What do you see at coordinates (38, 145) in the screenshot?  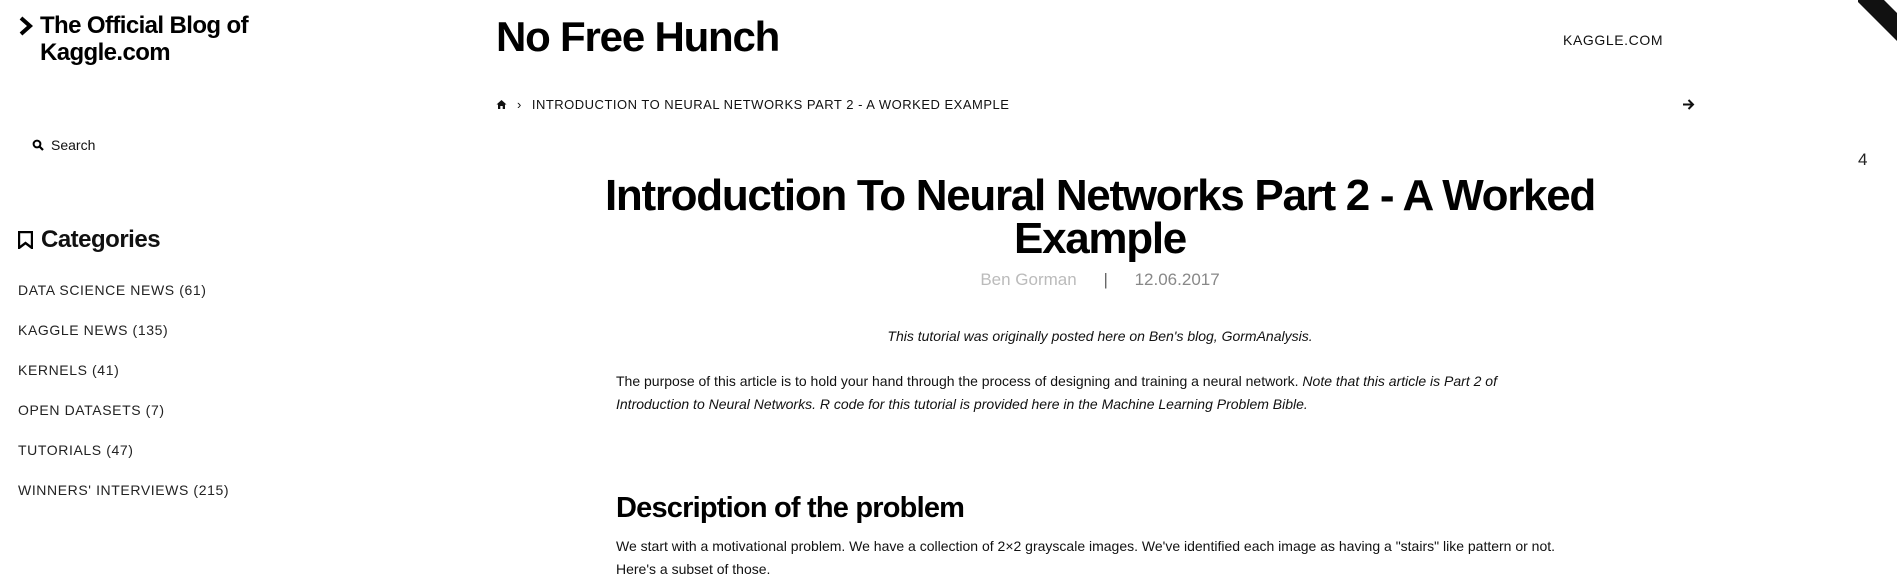 I see `search-icon` at bounding box center [38, 145].